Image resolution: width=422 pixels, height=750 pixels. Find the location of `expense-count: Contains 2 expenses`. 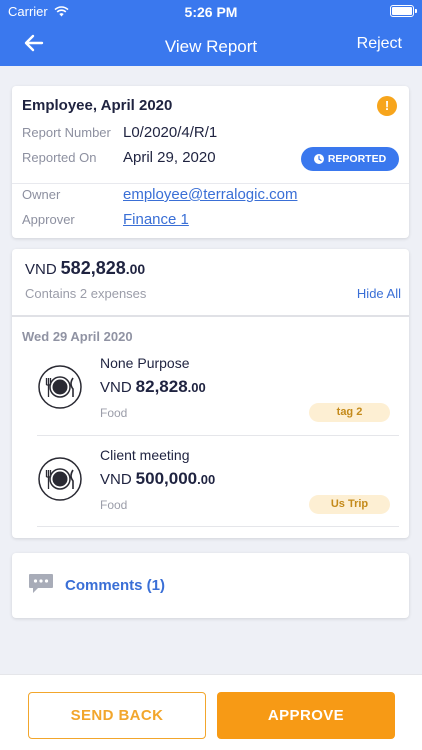

expense-count: Contains 2 expenses is located at coordinates (86, 293).